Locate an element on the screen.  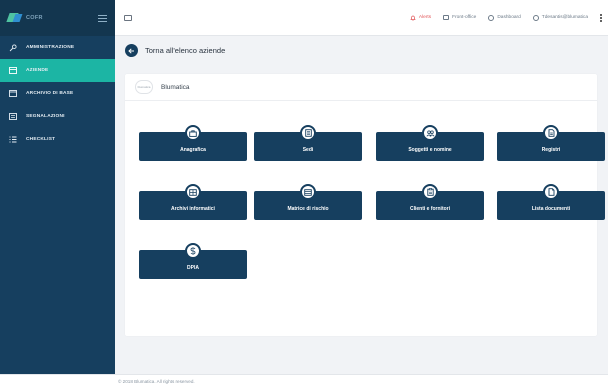
folder-icon is located at coordinates (13, 93).